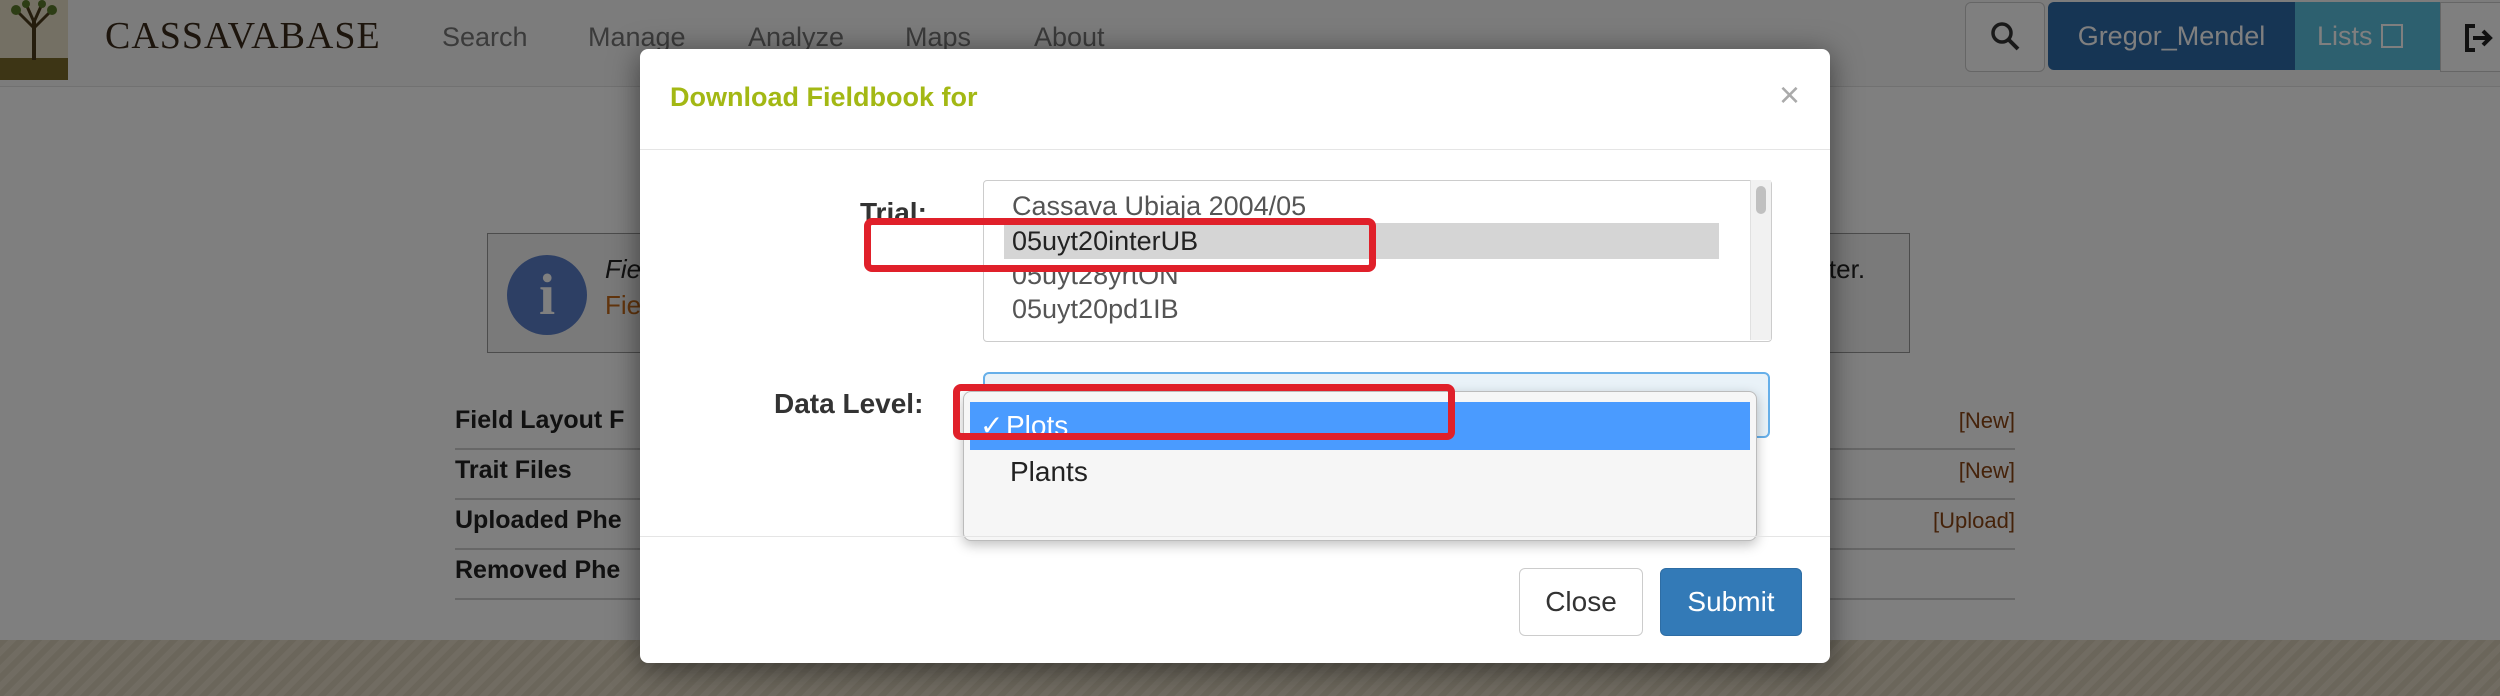  What do you see at coordinates (1235, 600) in the screenshot?
I see `modal-footer` at bounding box center [1235, 600].